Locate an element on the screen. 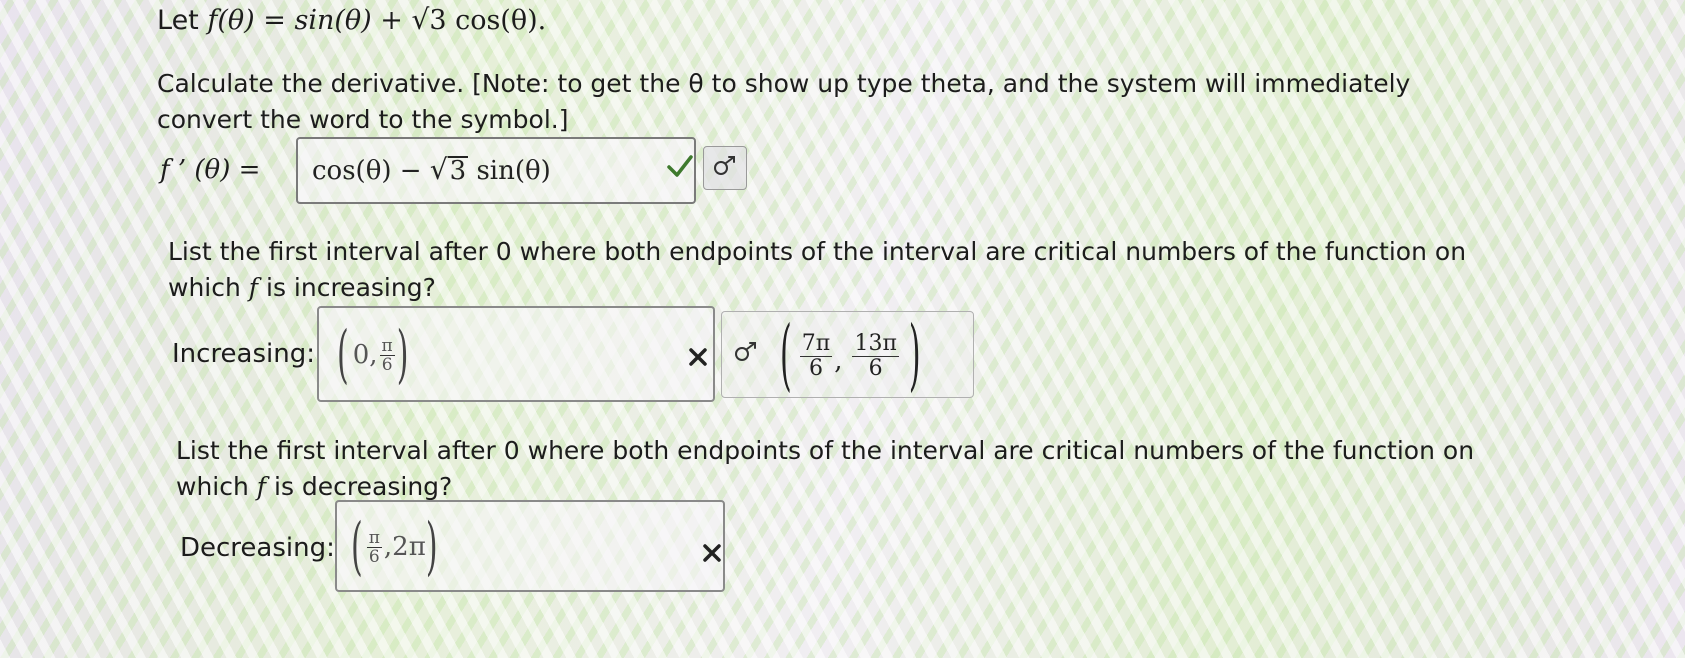  increasing-start: 0, is located at coordinates (365, 355).